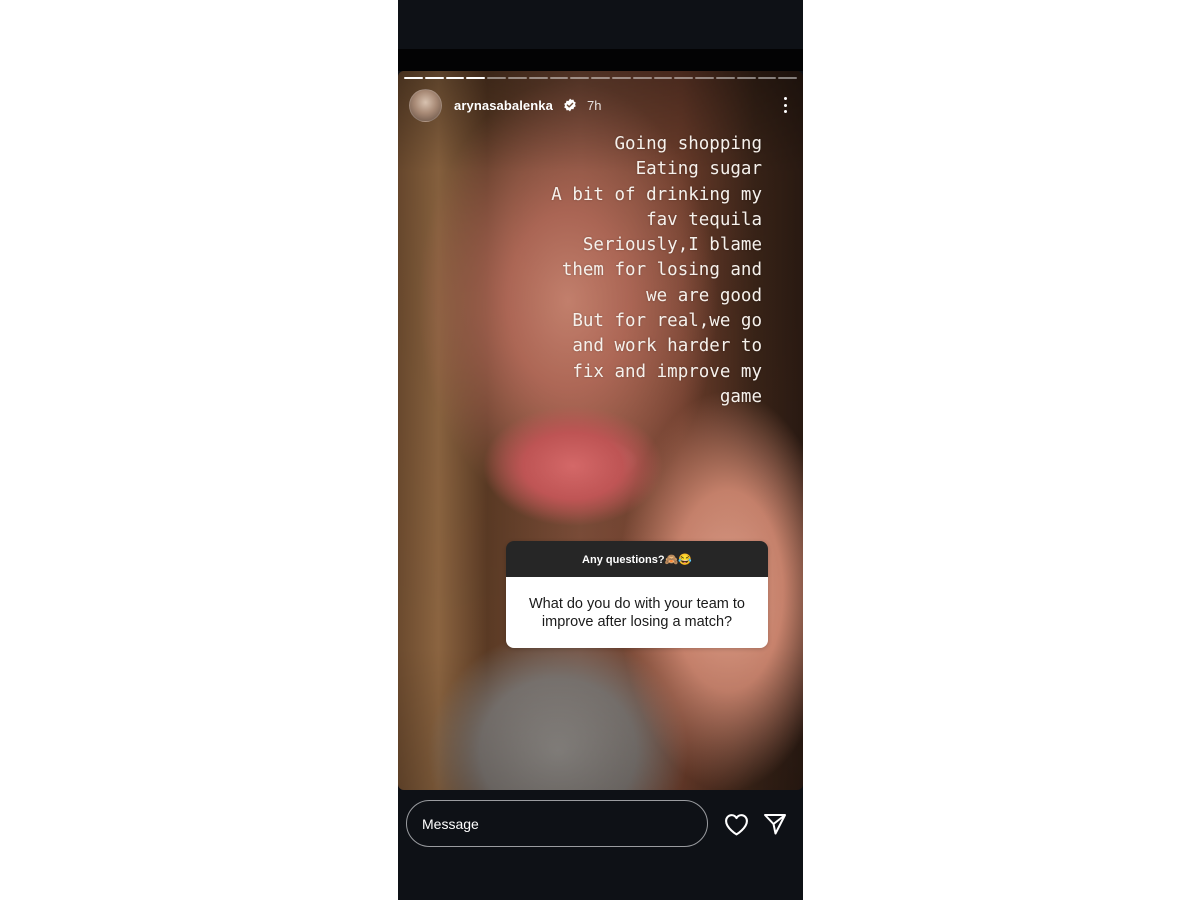 This screenshot has width=1200, height=900. I want to click on story-progress-bar, so click(601, 78).